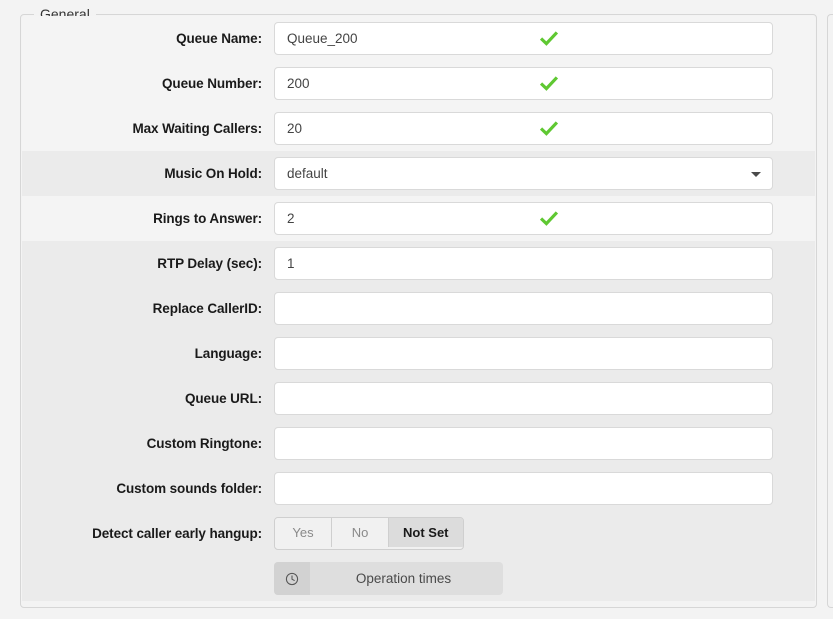 The width and height of the screenshot is (833, 619). I want to click on row-custom-ringtone: Custom Ringtone:, so click(418, 443).